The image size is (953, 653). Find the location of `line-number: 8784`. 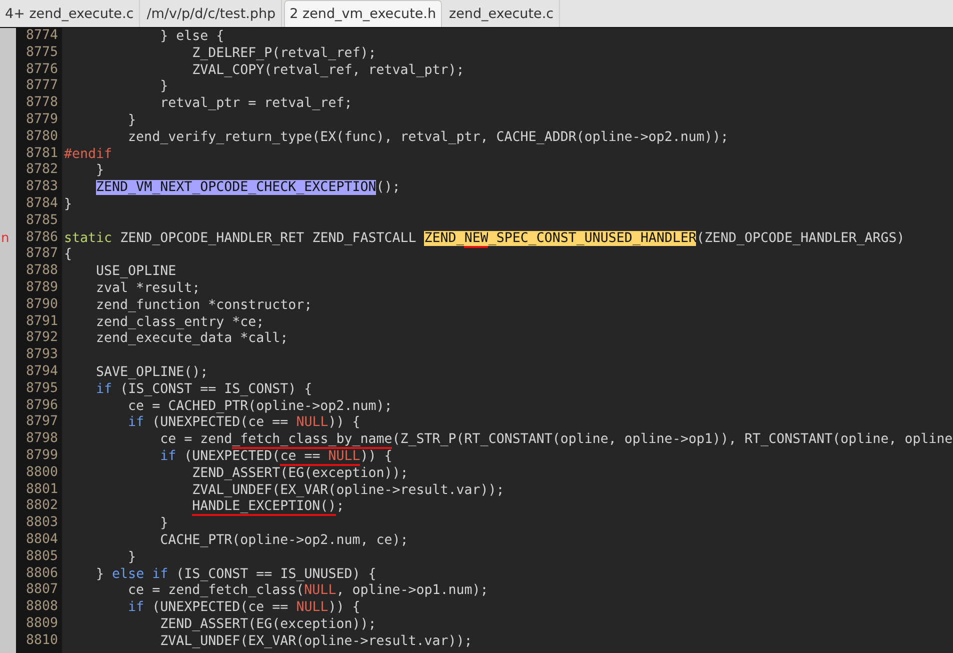

line-number: 8784 is located at coordinates (41, 204).